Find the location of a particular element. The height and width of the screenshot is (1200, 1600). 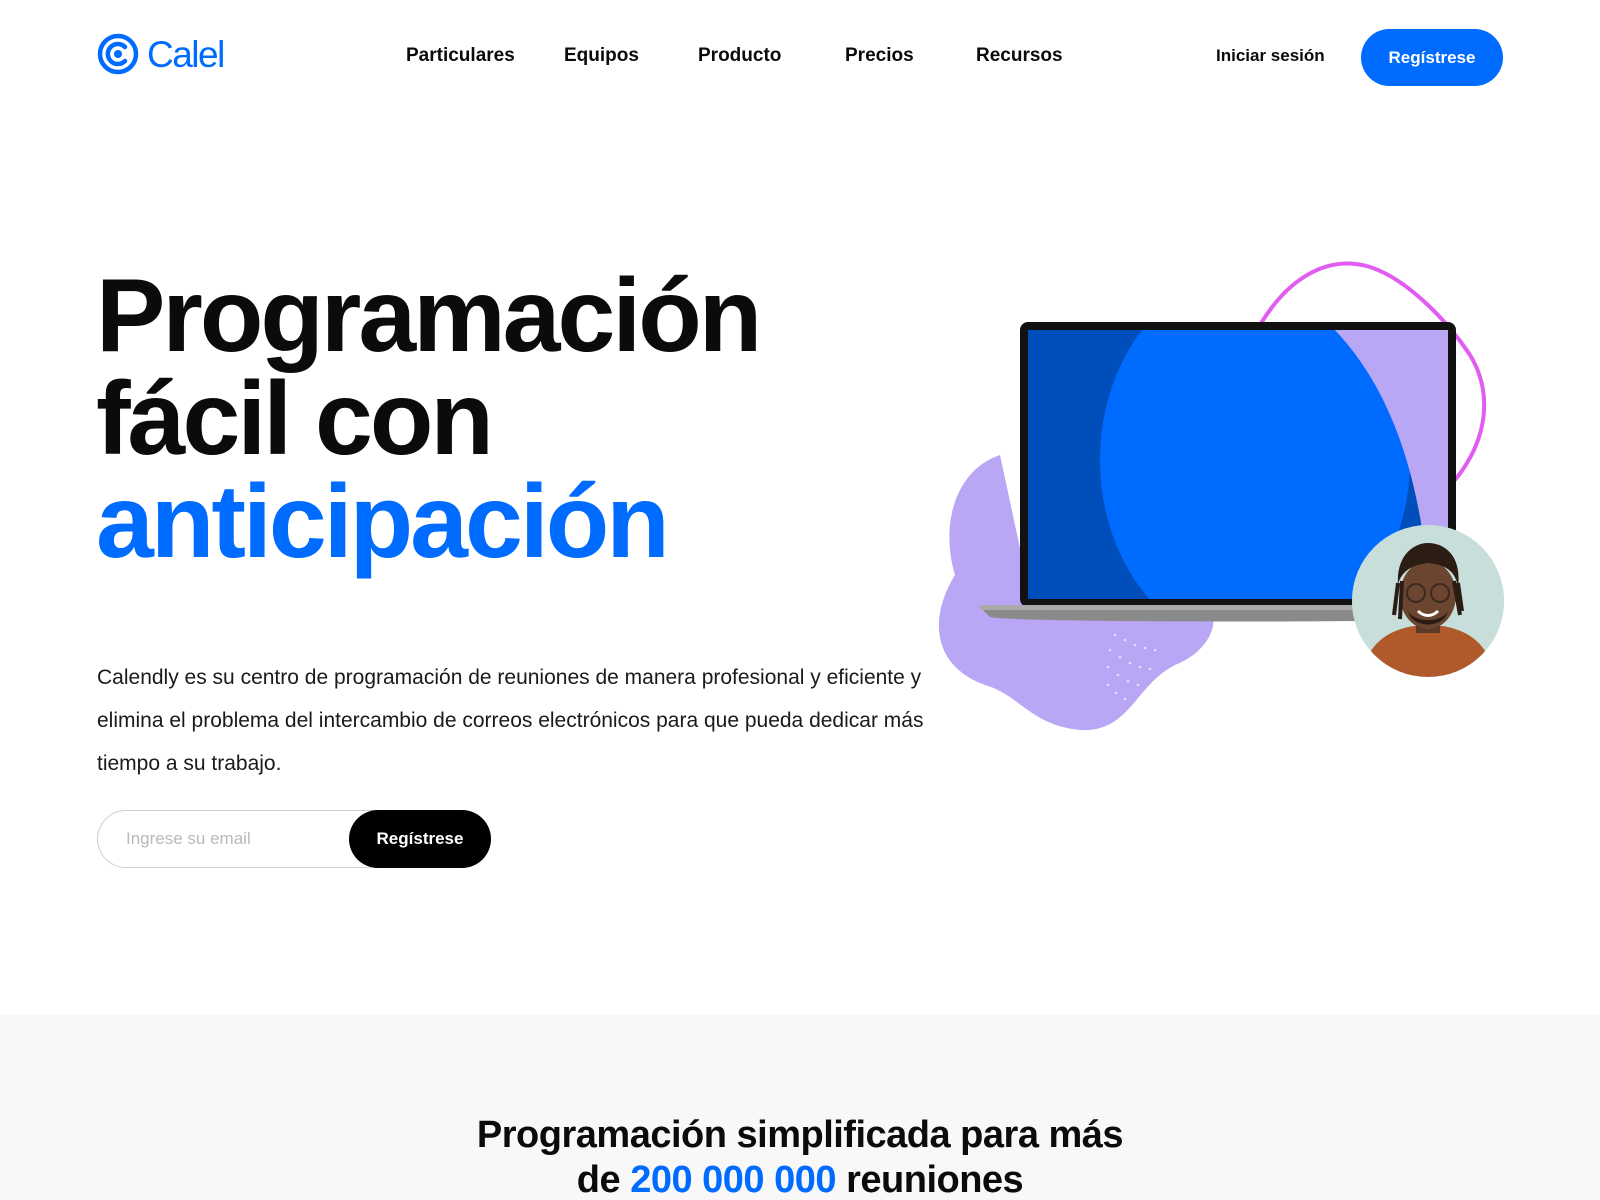

login-link: Iniciar sesión is located at coordinates (1270, 56).